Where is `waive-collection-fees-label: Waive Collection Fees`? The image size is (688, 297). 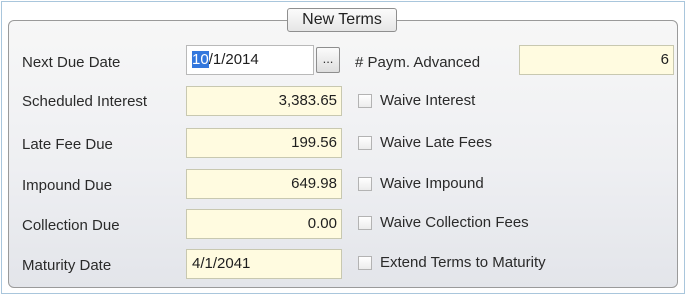 waive-collection-fees-label: Waive Collection Fees is located at coordinates (454, 223).